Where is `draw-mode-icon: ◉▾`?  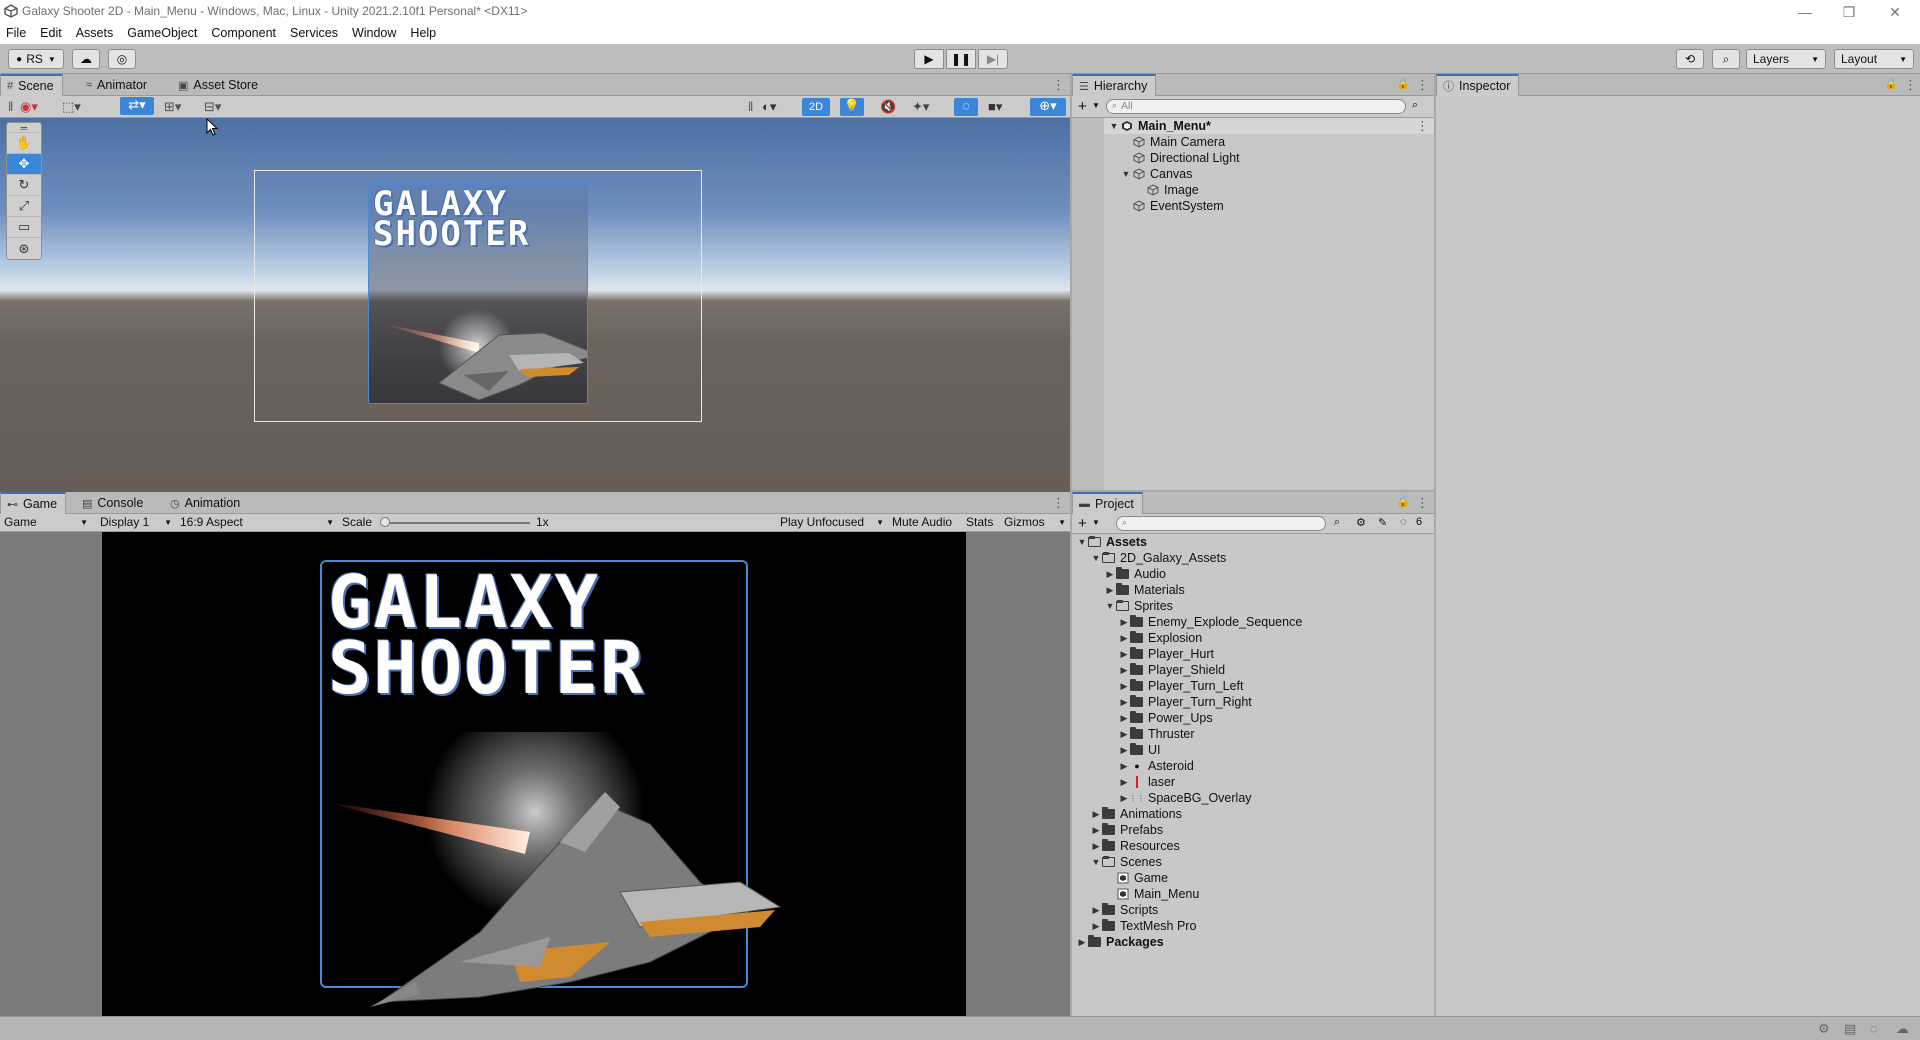
draw-mode-icon: ◉▾ is located at coordinates (29, 107).